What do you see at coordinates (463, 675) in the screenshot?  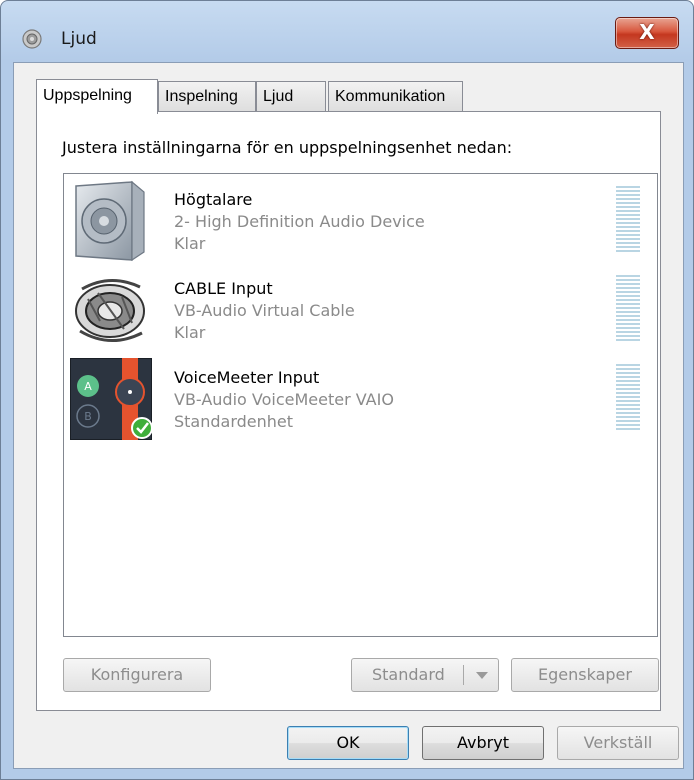 I see `split-separator` at bounding box center [463, 675].